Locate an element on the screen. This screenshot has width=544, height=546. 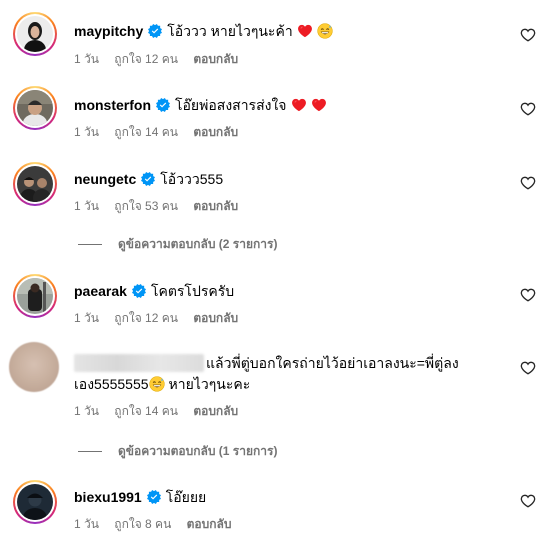
view-replies-button: ดูข้อความตอบกลับ (1 รายการ) is located at coordinates (177, 451).